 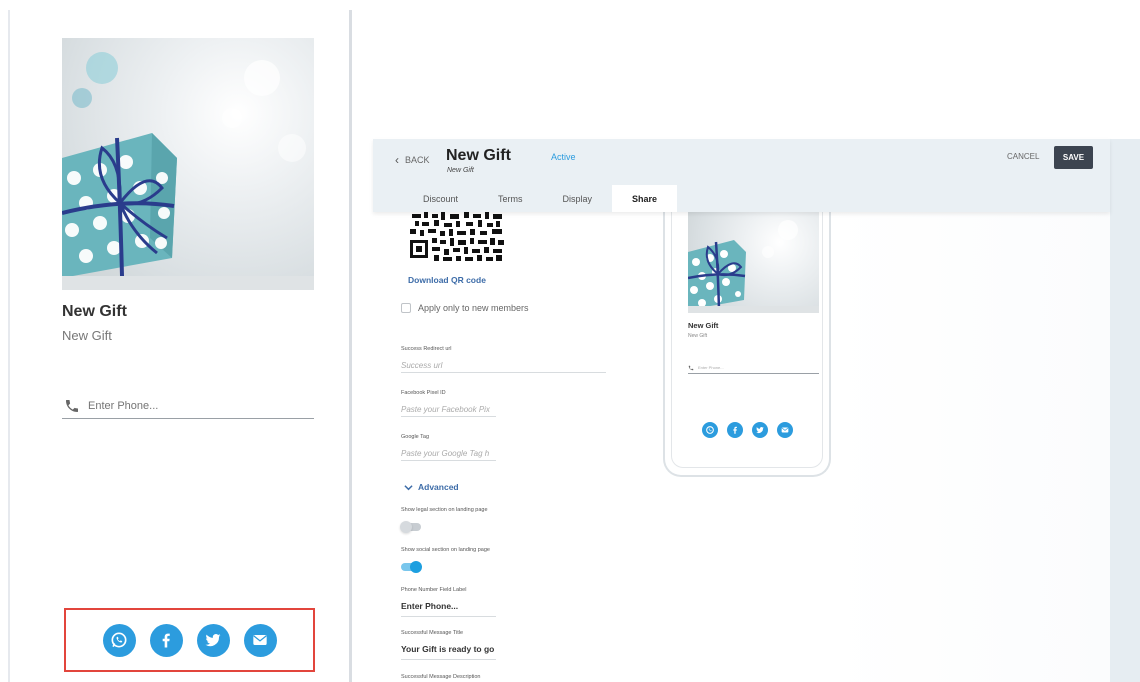 I want to click on show-legal-toggle, so click(x=410, y=527).